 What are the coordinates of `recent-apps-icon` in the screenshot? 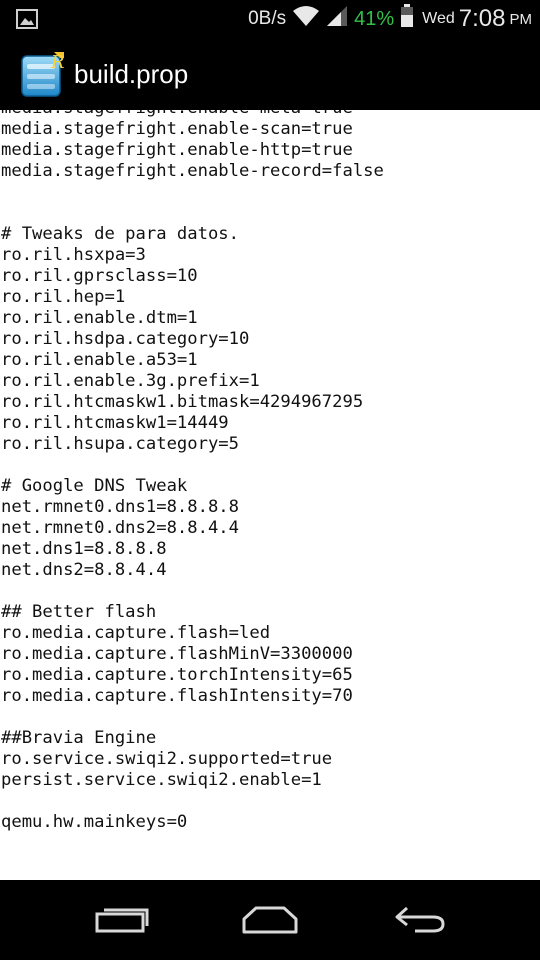 It's located at (122, 920).